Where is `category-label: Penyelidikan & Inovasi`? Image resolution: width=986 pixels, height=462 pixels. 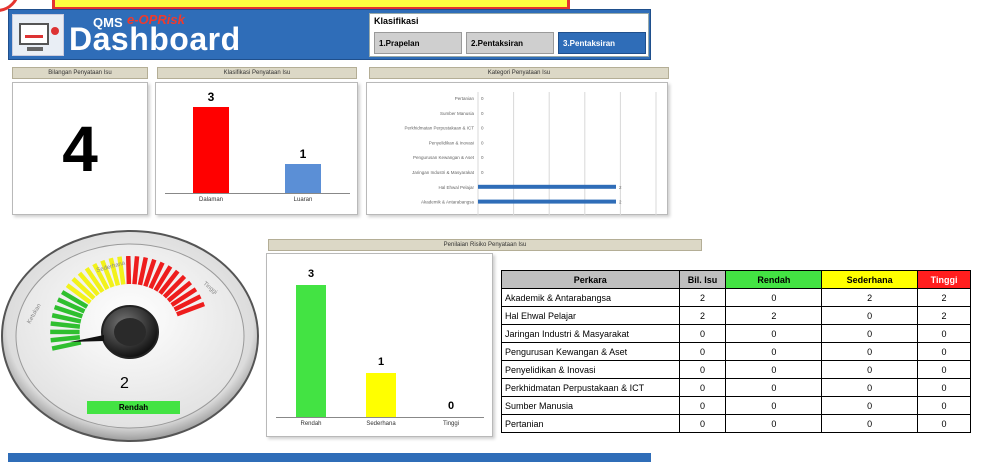
category-label: Penyelidikan & Inovasi is located at coordinates (451, 142).